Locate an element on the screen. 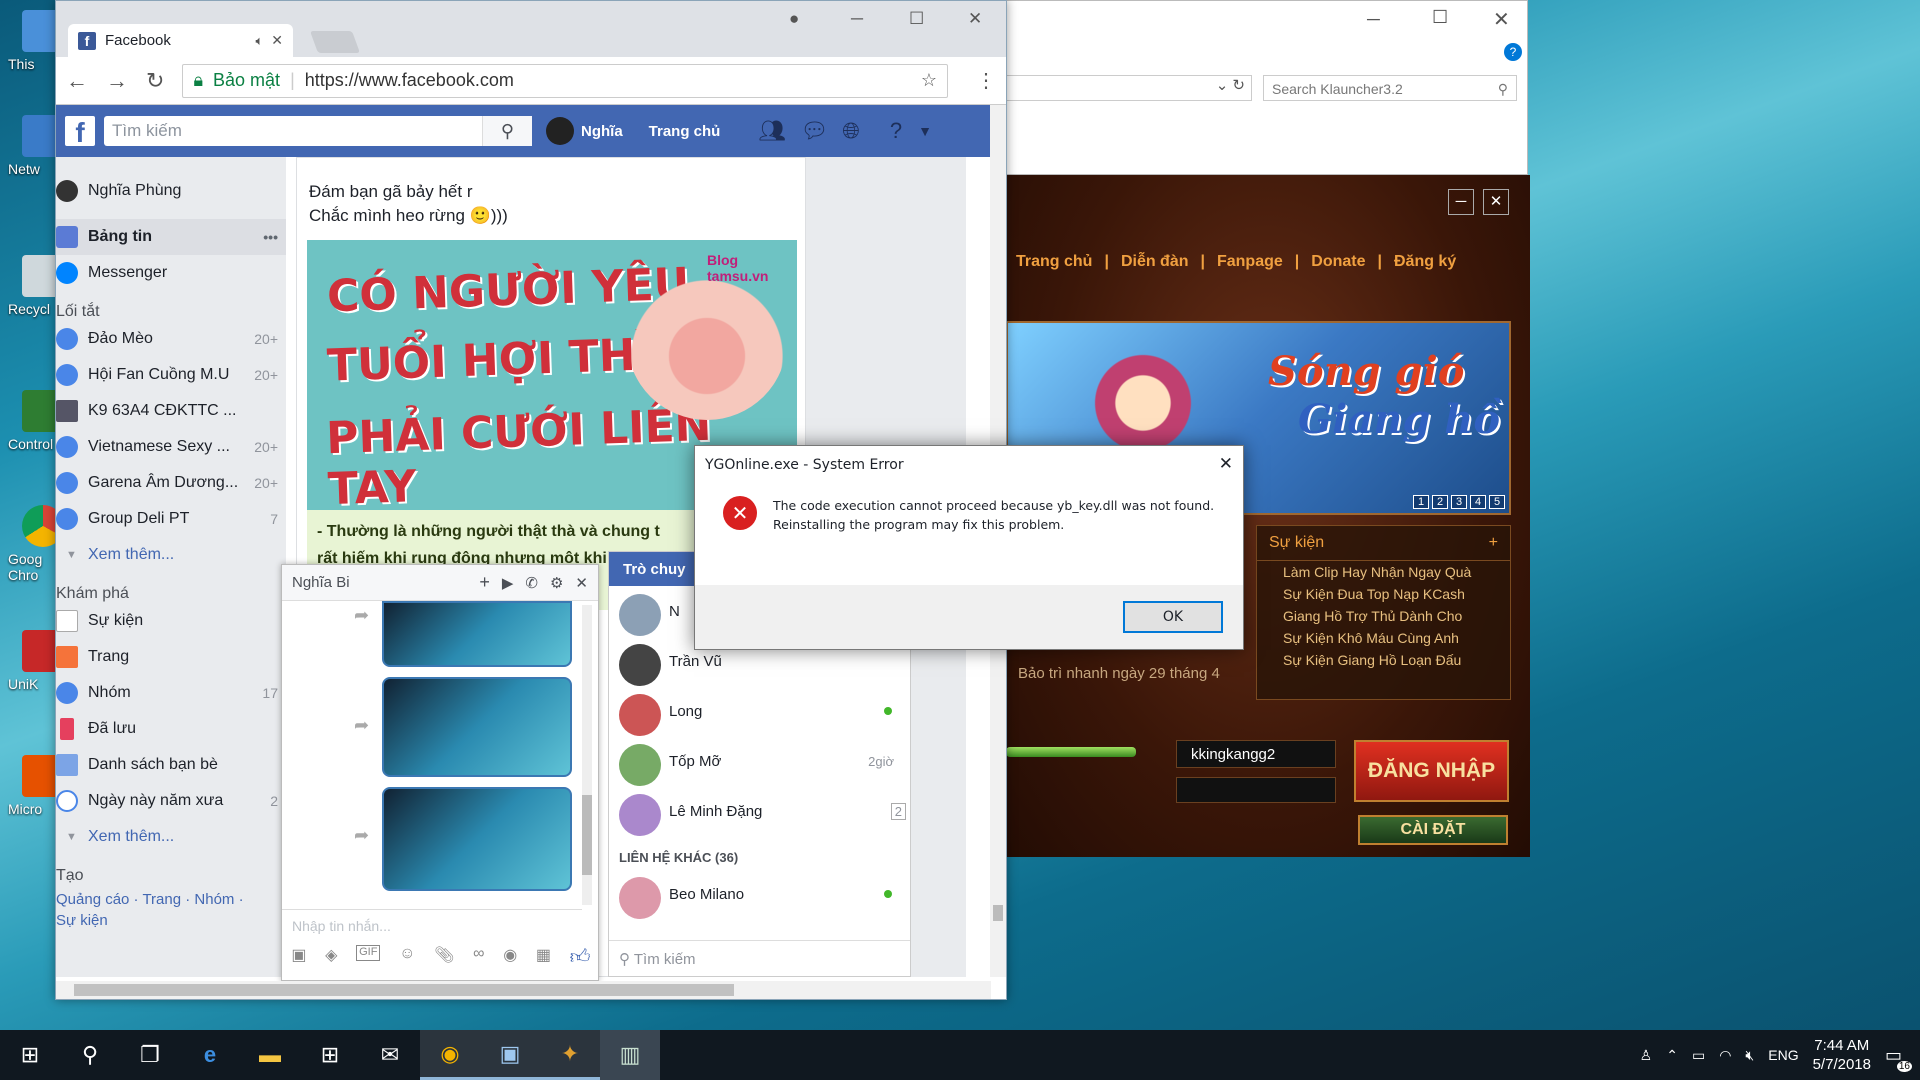 This screenshot has height=1080, width=1920. error-app-taskbar-icon: ▥ is located at coordinates (630, 1055).